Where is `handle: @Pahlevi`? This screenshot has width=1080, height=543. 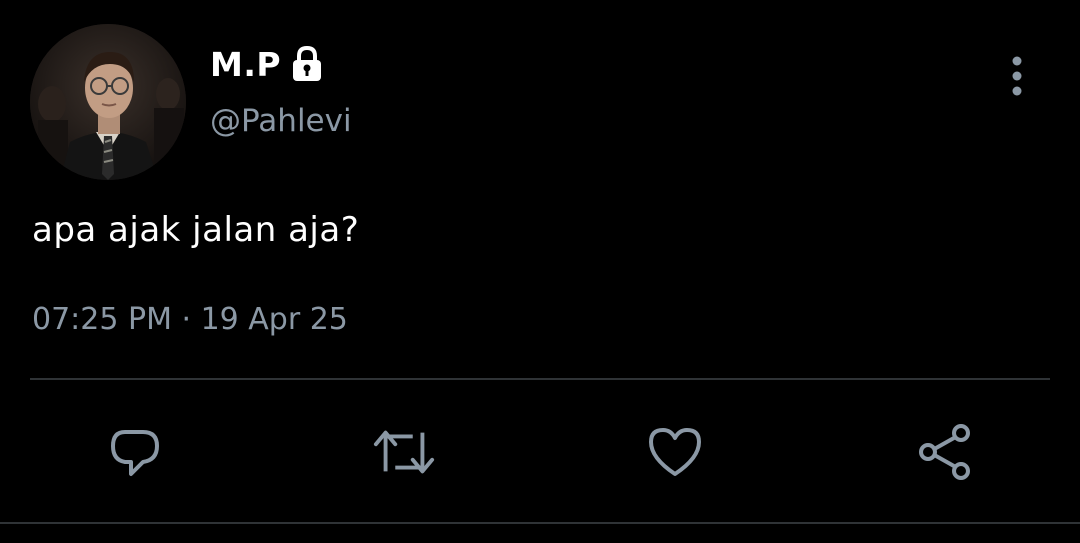 handle: @Pahlevi is located at coordinates (281, 121).